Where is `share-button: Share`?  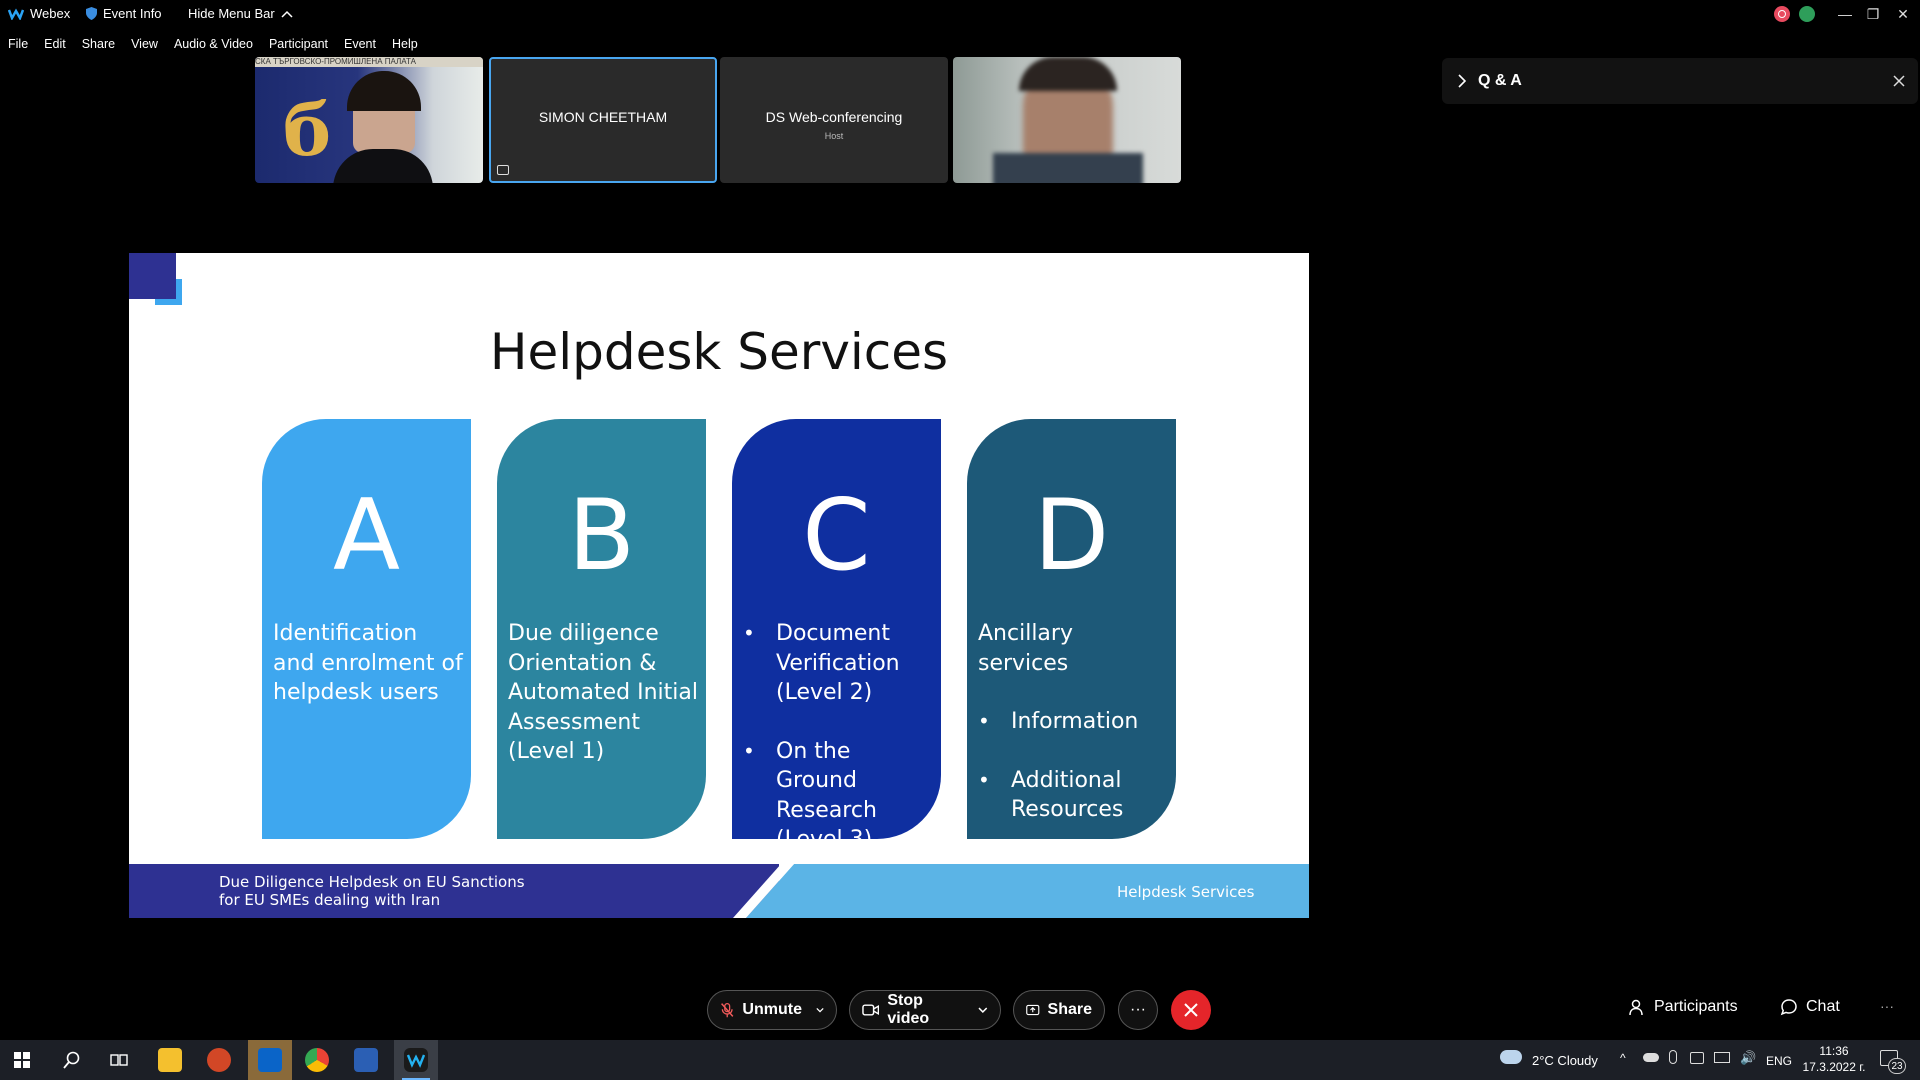 share-button: Share is located at coordinates (1059, 1010).